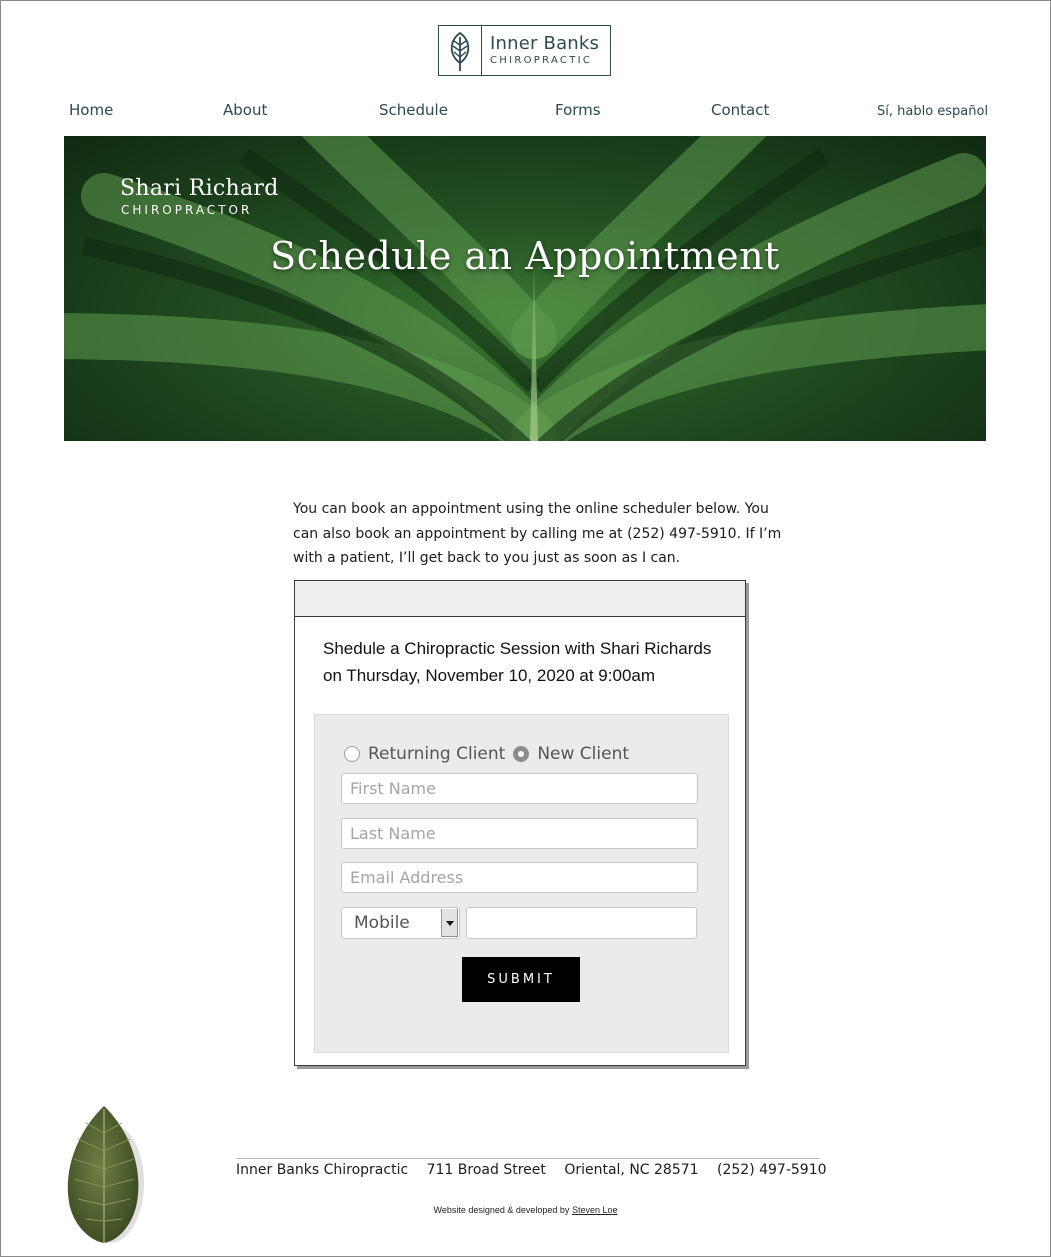  What do you see at coordinates (199, 188) in the screenshot?
I see `hero-name: Shari Richard` at bounding box center [199, 188].